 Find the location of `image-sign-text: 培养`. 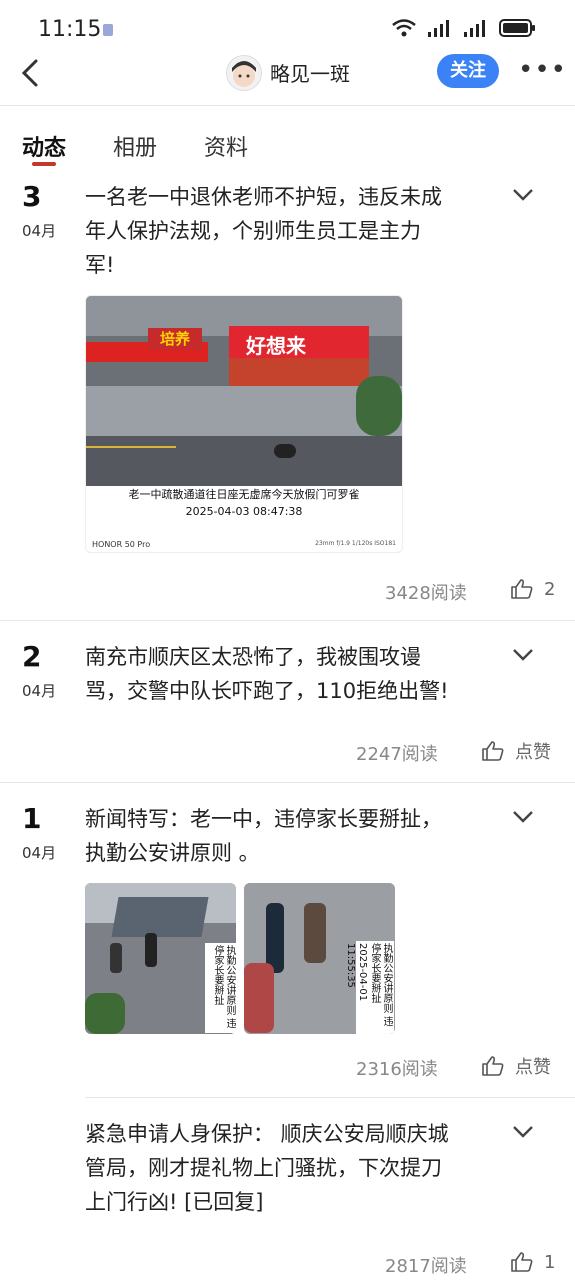

image-sign-text: 培养 is located at coordinates (175, 339).